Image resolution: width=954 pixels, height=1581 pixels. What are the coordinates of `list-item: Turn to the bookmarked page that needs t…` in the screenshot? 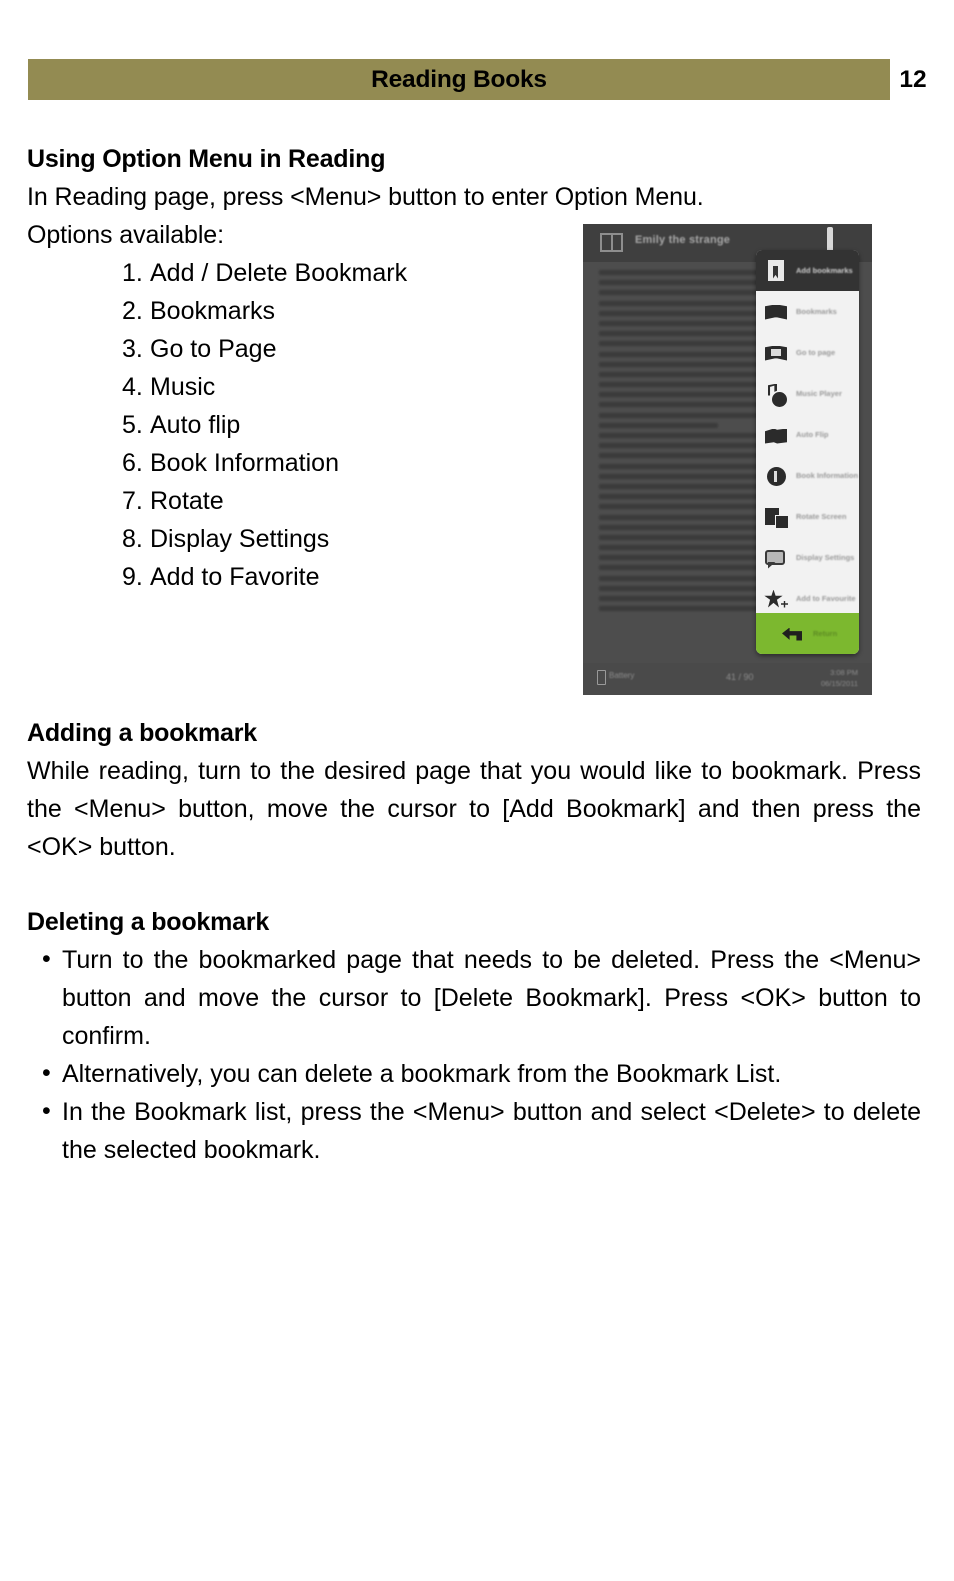 It's located at (474, 997).